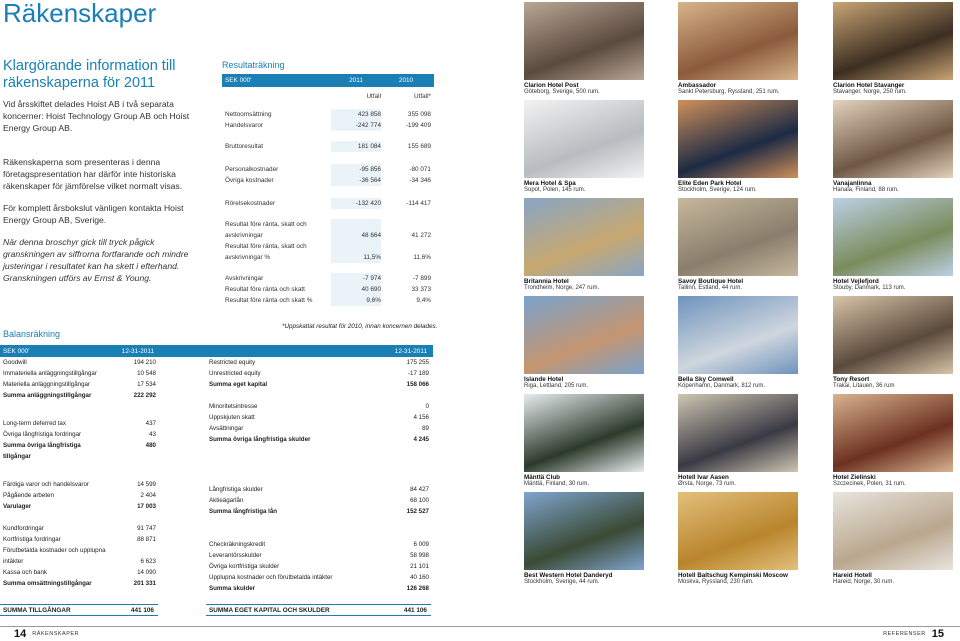  Describe the element at coordinates (356, 235) in the screenshot. I see `income-row-value-2011: 48 664` at that location.